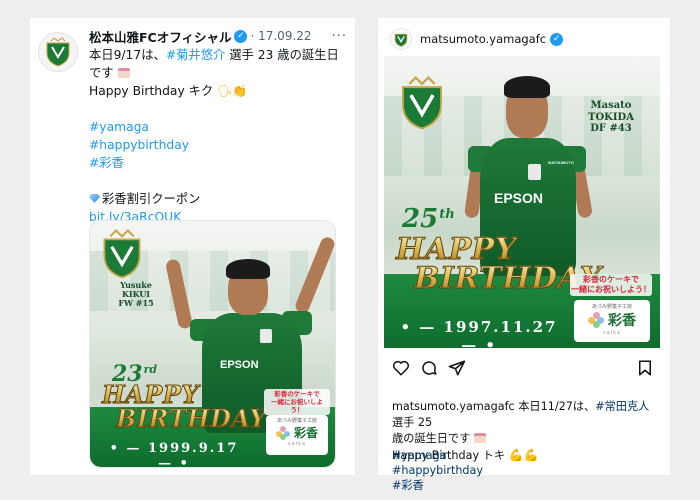 This screenshot has width=700, height=500. I want to click on caption-username: matsumoto.yamagafc, so click(453, 406).